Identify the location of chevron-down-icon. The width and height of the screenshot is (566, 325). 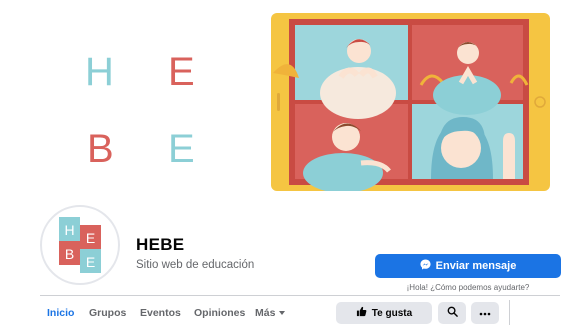
(282, 313).